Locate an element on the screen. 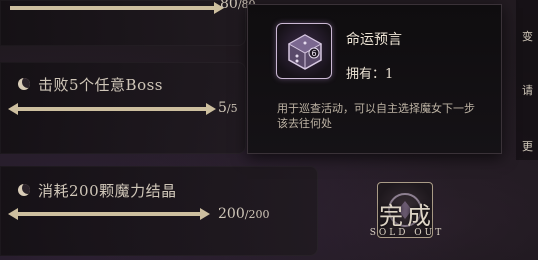 The image size is (538, 260). item-owned: 拥有：1 is located at coordinates (369, 72).